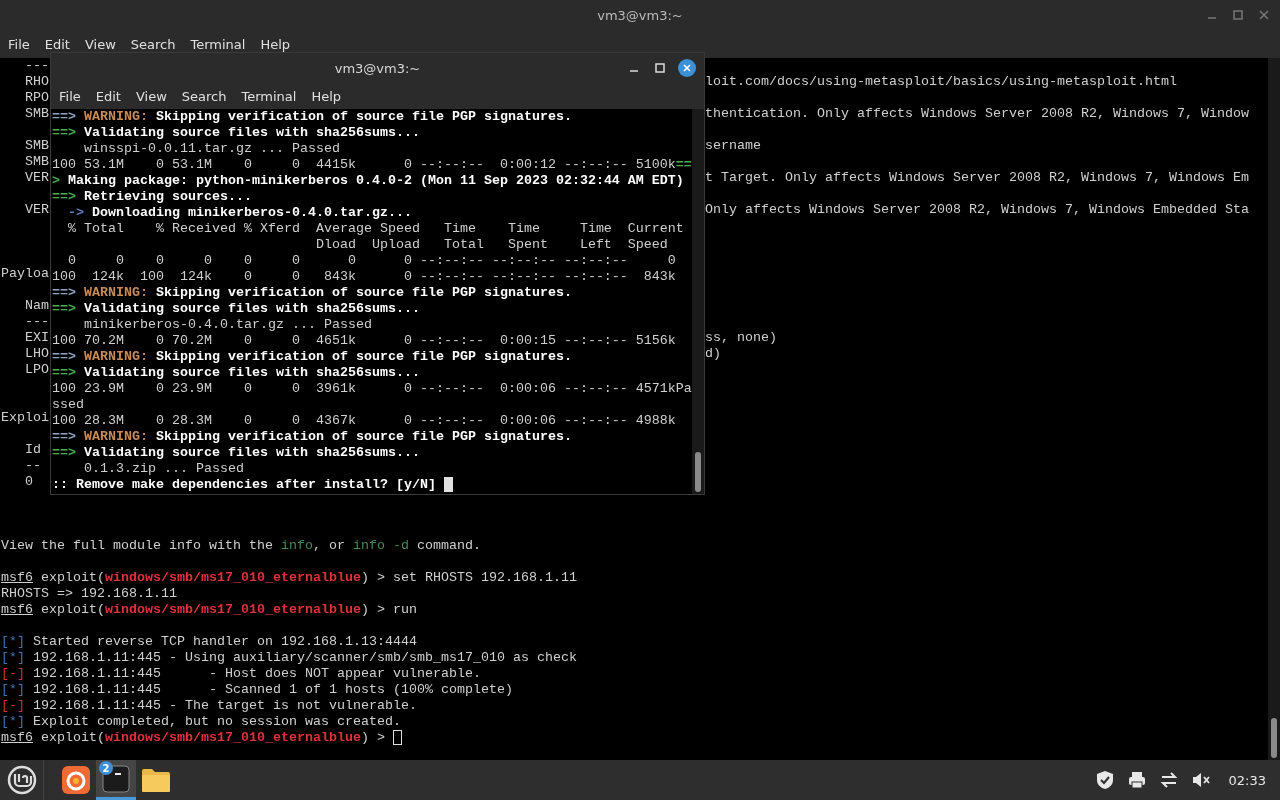 The width and height of the screenshot is (1280, 800). Describe the element at coordinates (89, 594) in the screenshot. I see `terminal-line: RHOSTS => 192.168.1.11` at that location.